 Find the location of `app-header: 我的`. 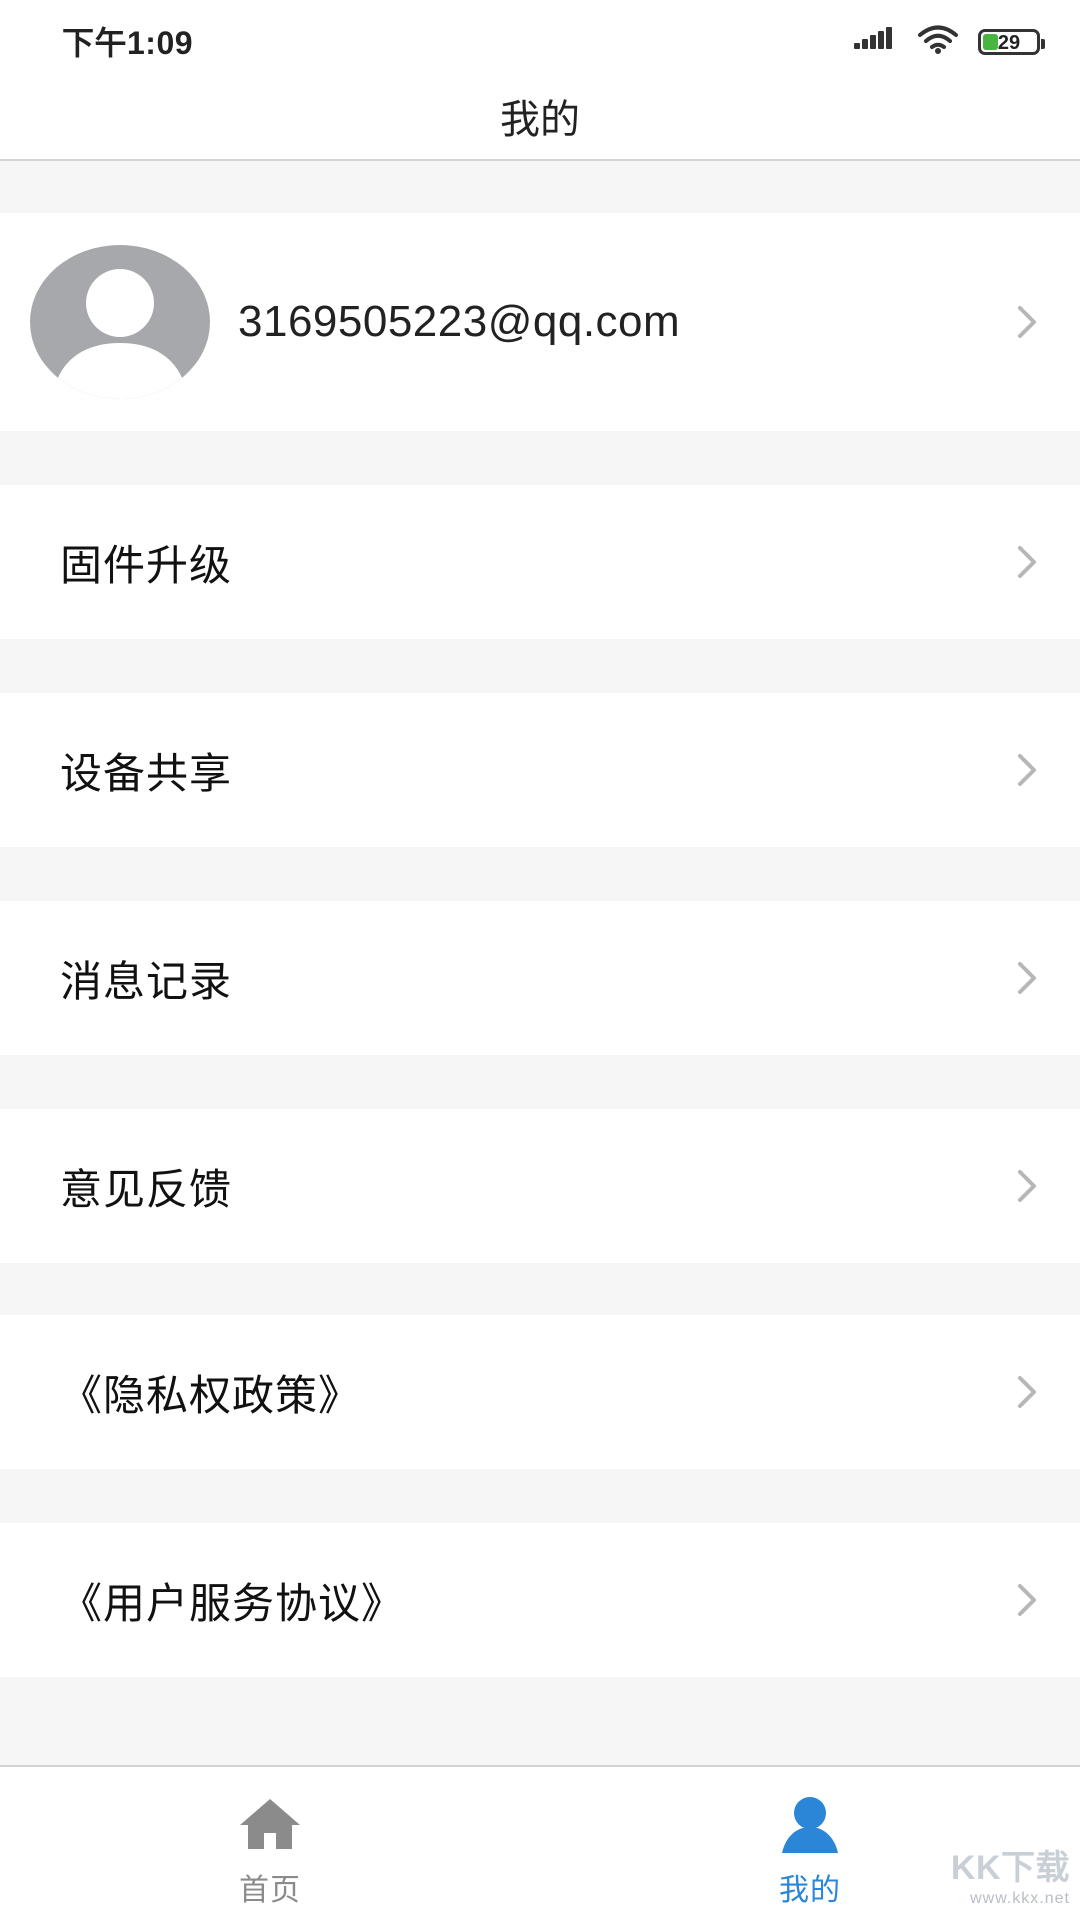

app-header: 我的 is located at coordinates (540, 120).